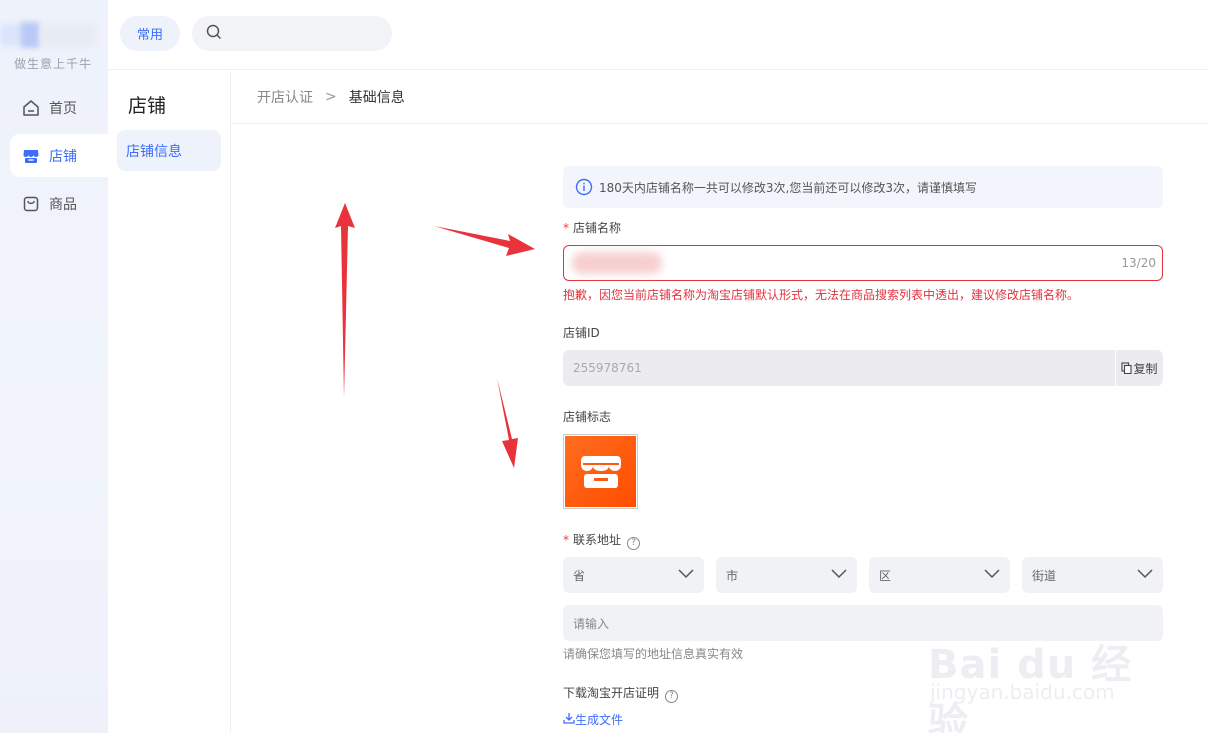 Image resolution: width=1209 pixels, height=733 pixels. Describe the element at coordinates (1092, 575) in the screenshot. I see `street-select: 街道` at that location.